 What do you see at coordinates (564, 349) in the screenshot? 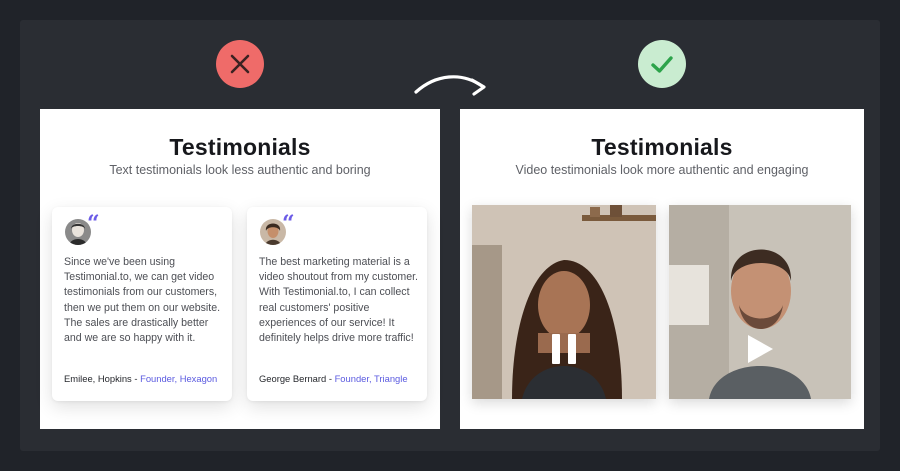
I see `pause-icon` at bounding box center [564, 349].